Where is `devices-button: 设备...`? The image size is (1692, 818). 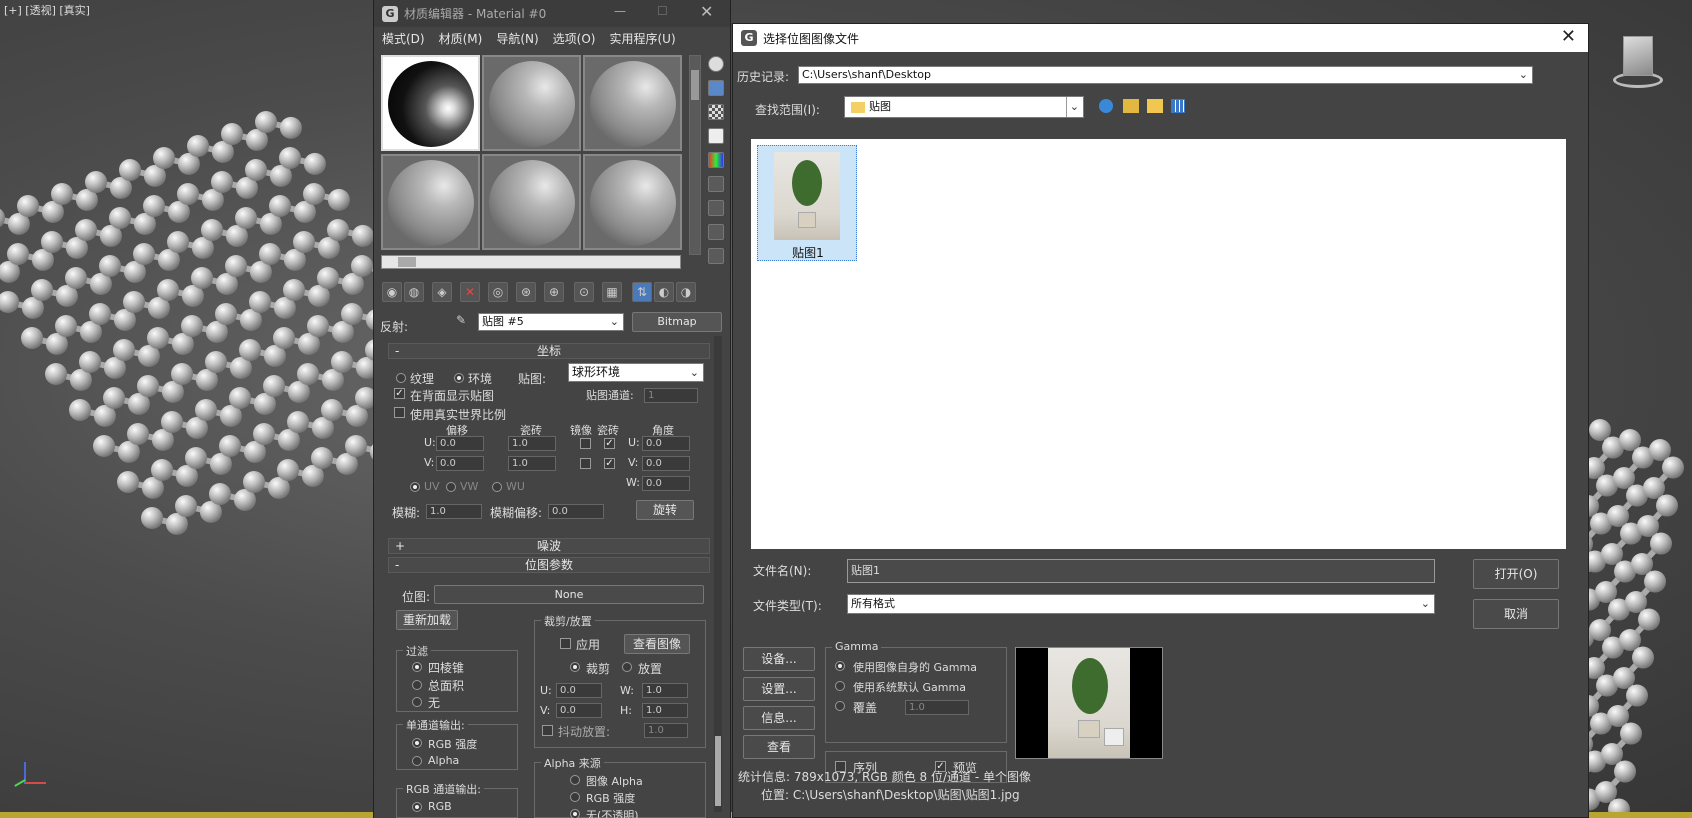
devices-button: 设备... is located at coordinates (779, 659).